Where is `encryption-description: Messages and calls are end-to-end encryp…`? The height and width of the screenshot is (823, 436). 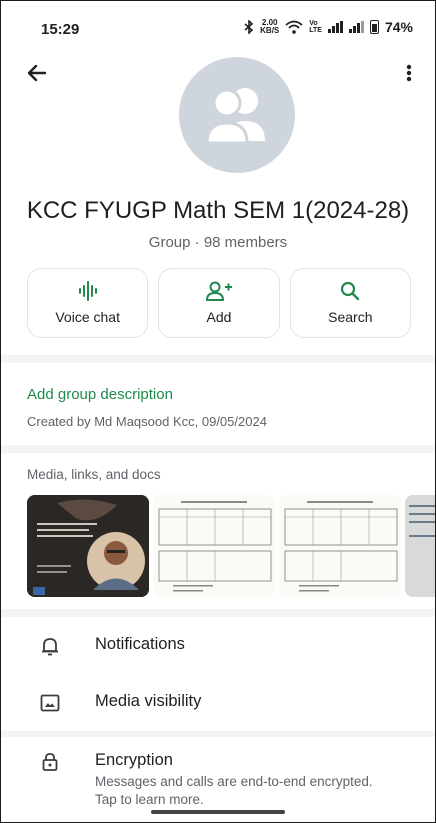 encryption-description: Messages and calls are end-to-end encryp… is located at coordinates (234, 790).